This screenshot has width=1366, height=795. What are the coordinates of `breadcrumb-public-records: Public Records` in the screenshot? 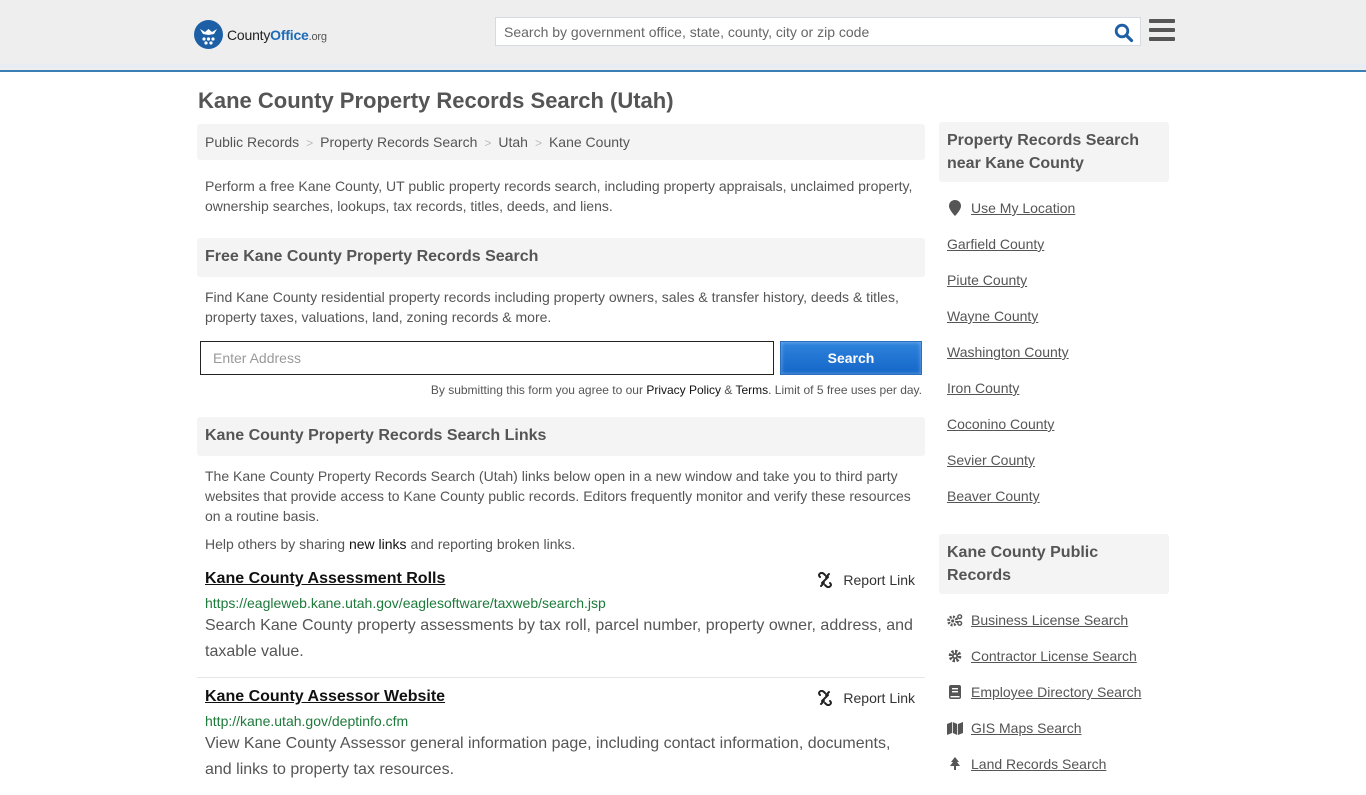 It's located at (252, 142).